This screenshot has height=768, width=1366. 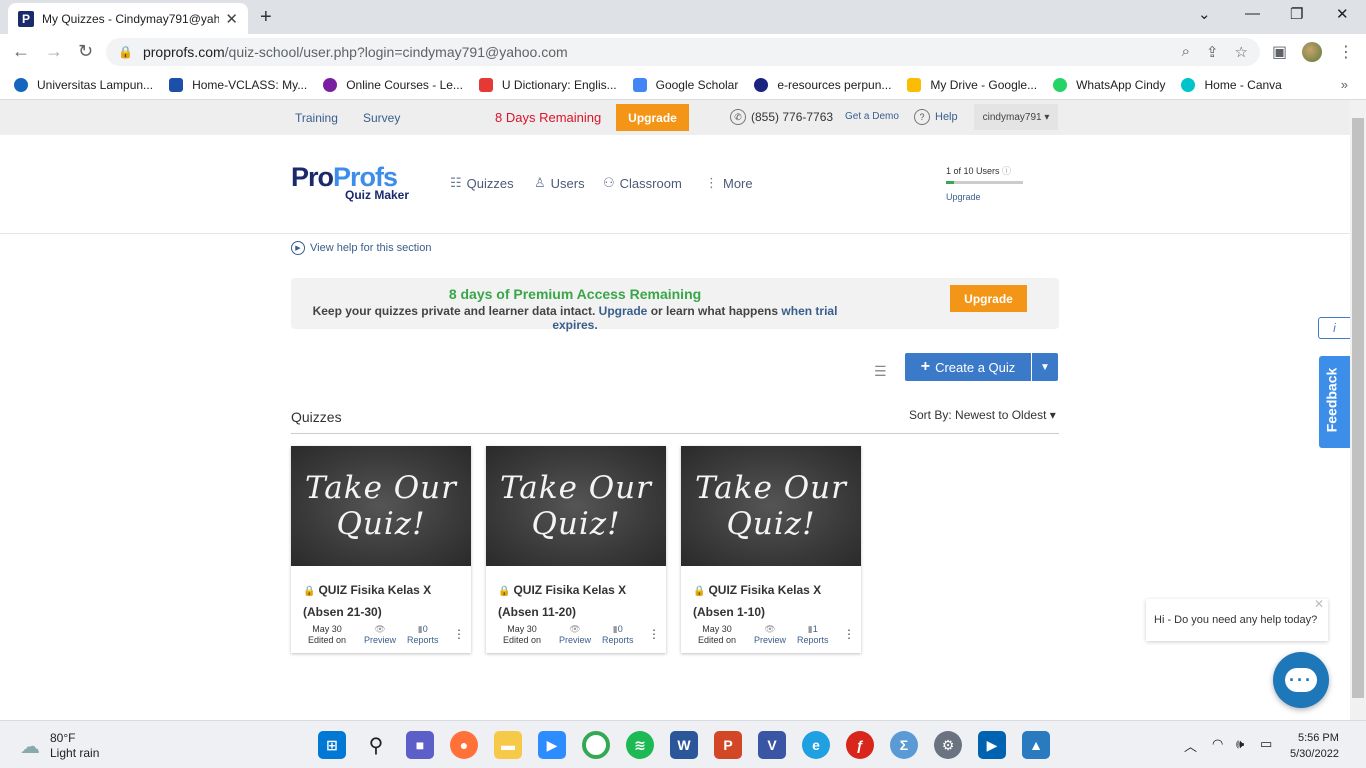 What do you see at coordinates (642, 183) in the screenshot?
I see `nav-classroom: ⚇ Classroom` at bounding box center [642, 183].